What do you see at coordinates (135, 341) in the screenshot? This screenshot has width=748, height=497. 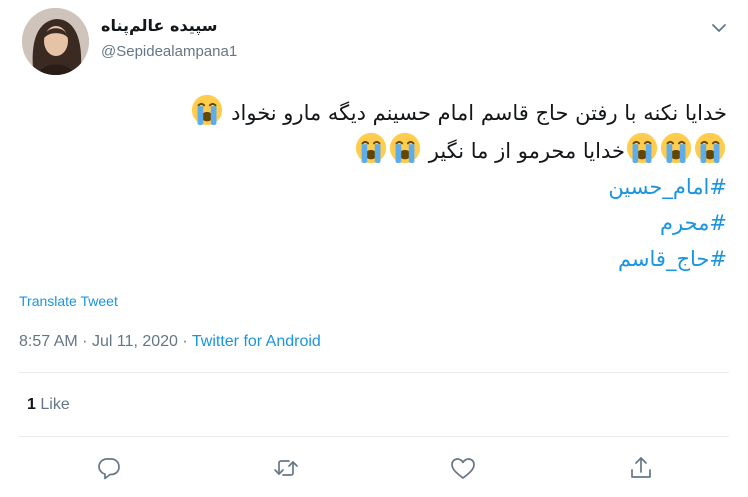 I see `tweet-date: Jul 11, 2020` at bounding box center [135, 341].